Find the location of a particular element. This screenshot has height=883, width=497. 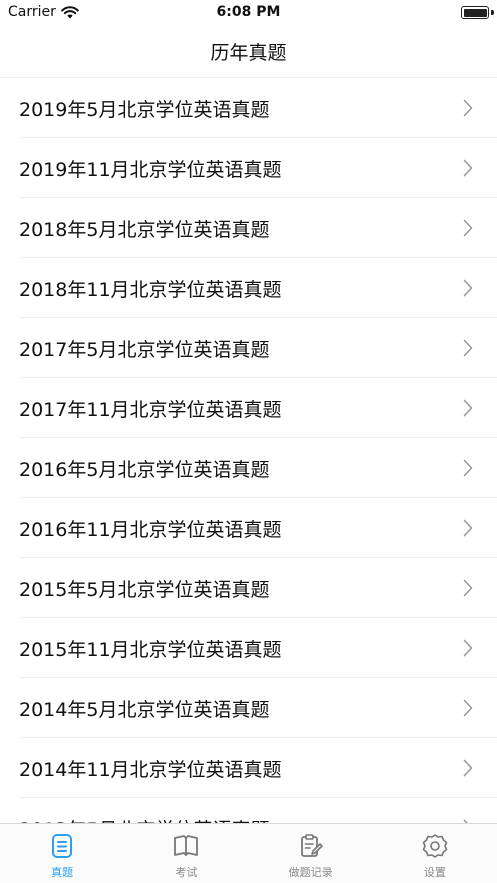

list-item: 2017年5月北京学位英语真题 is located at coordinates (248, 348).